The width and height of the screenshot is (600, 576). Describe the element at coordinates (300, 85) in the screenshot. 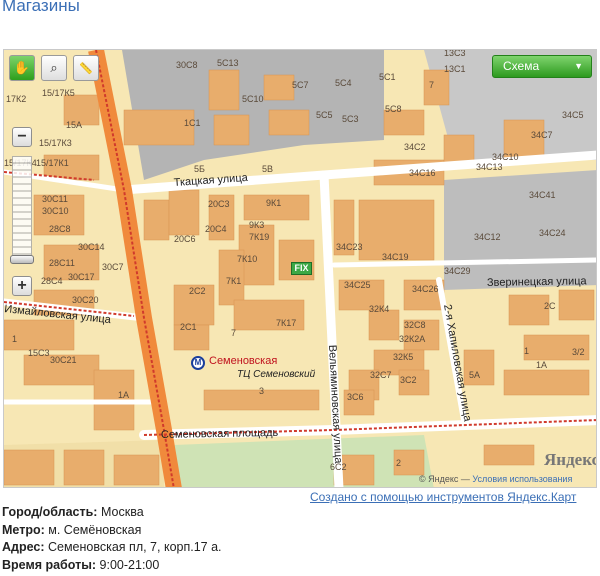

I see `svg-text: 5С7` at that location.